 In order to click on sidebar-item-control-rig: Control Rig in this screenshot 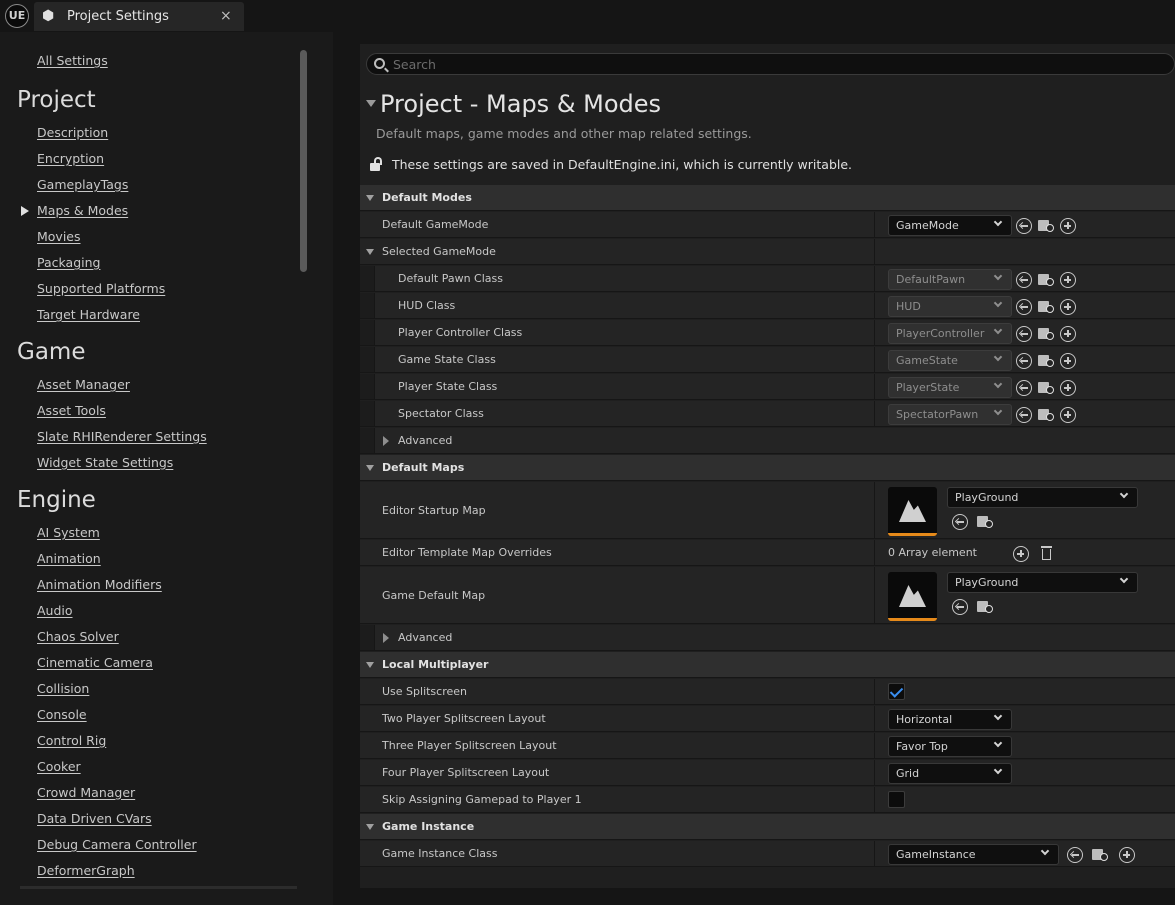, I will do `click(71, 740)`.